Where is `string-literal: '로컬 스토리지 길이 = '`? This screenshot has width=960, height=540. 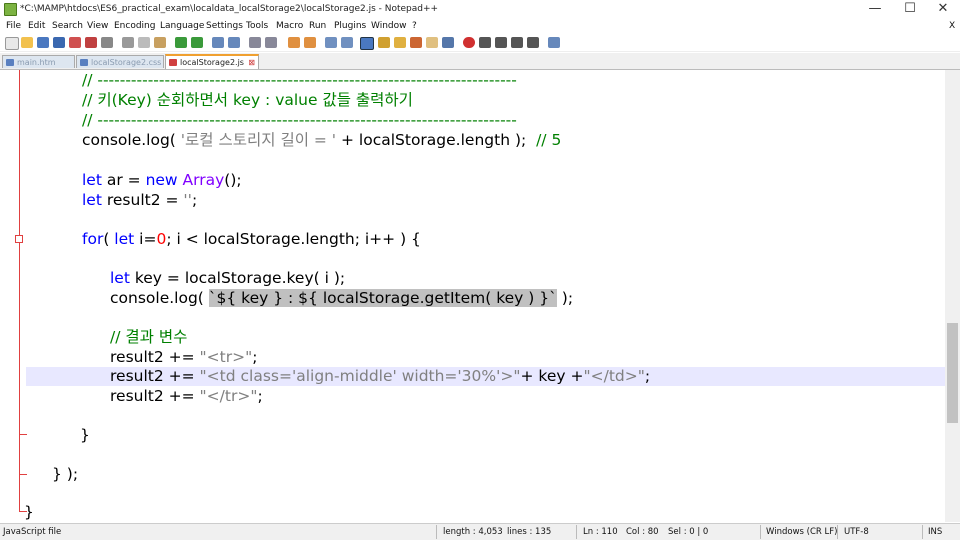 string-literal: '로컬 스토리지 길이 = ' is located at coordinates (258, 140).